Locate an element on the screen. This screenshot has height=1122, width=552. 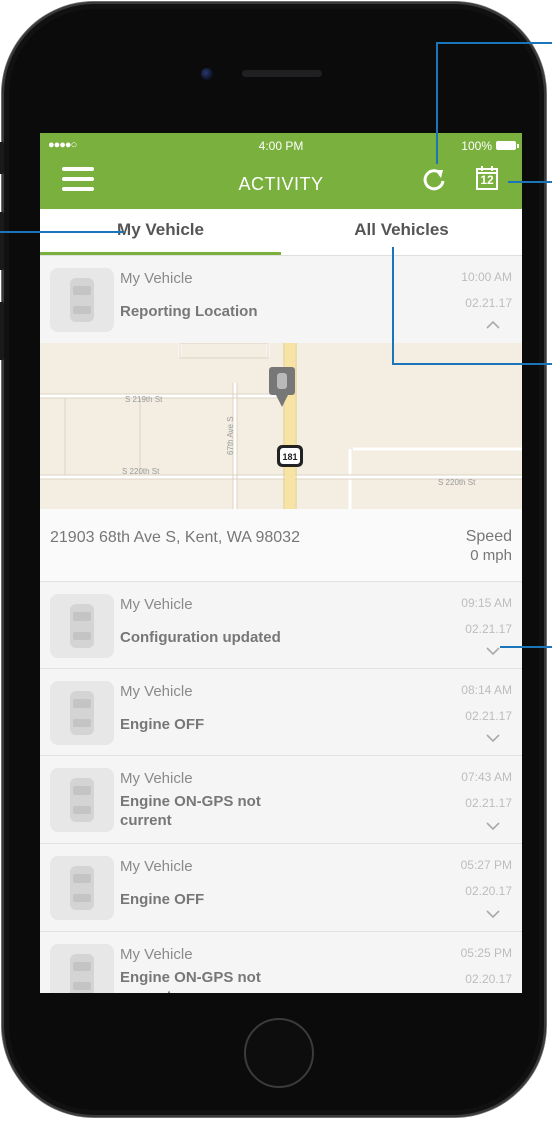
route-shield-icon: 181 is located at coordinates (290, 456).